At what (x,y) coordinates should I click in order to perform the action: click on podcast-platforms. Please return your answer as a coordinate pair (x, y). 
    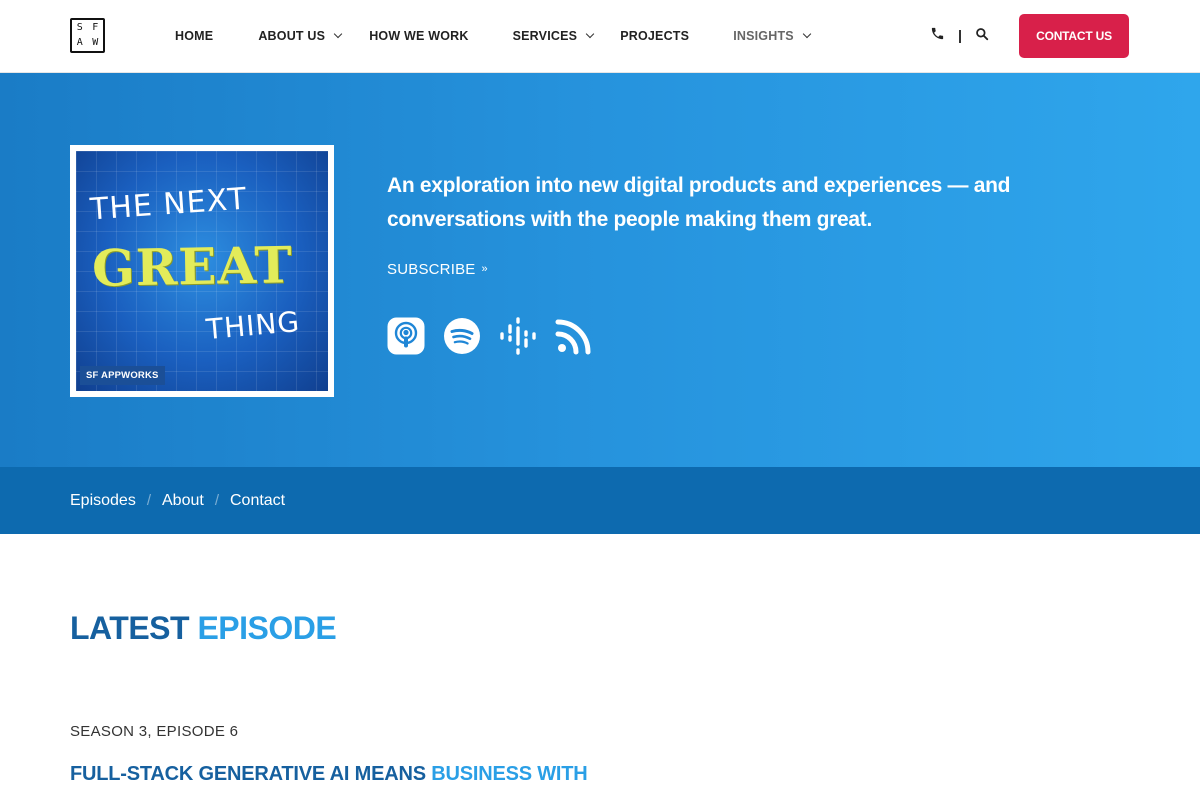
    Looking at the image, I should click on (499, 336).